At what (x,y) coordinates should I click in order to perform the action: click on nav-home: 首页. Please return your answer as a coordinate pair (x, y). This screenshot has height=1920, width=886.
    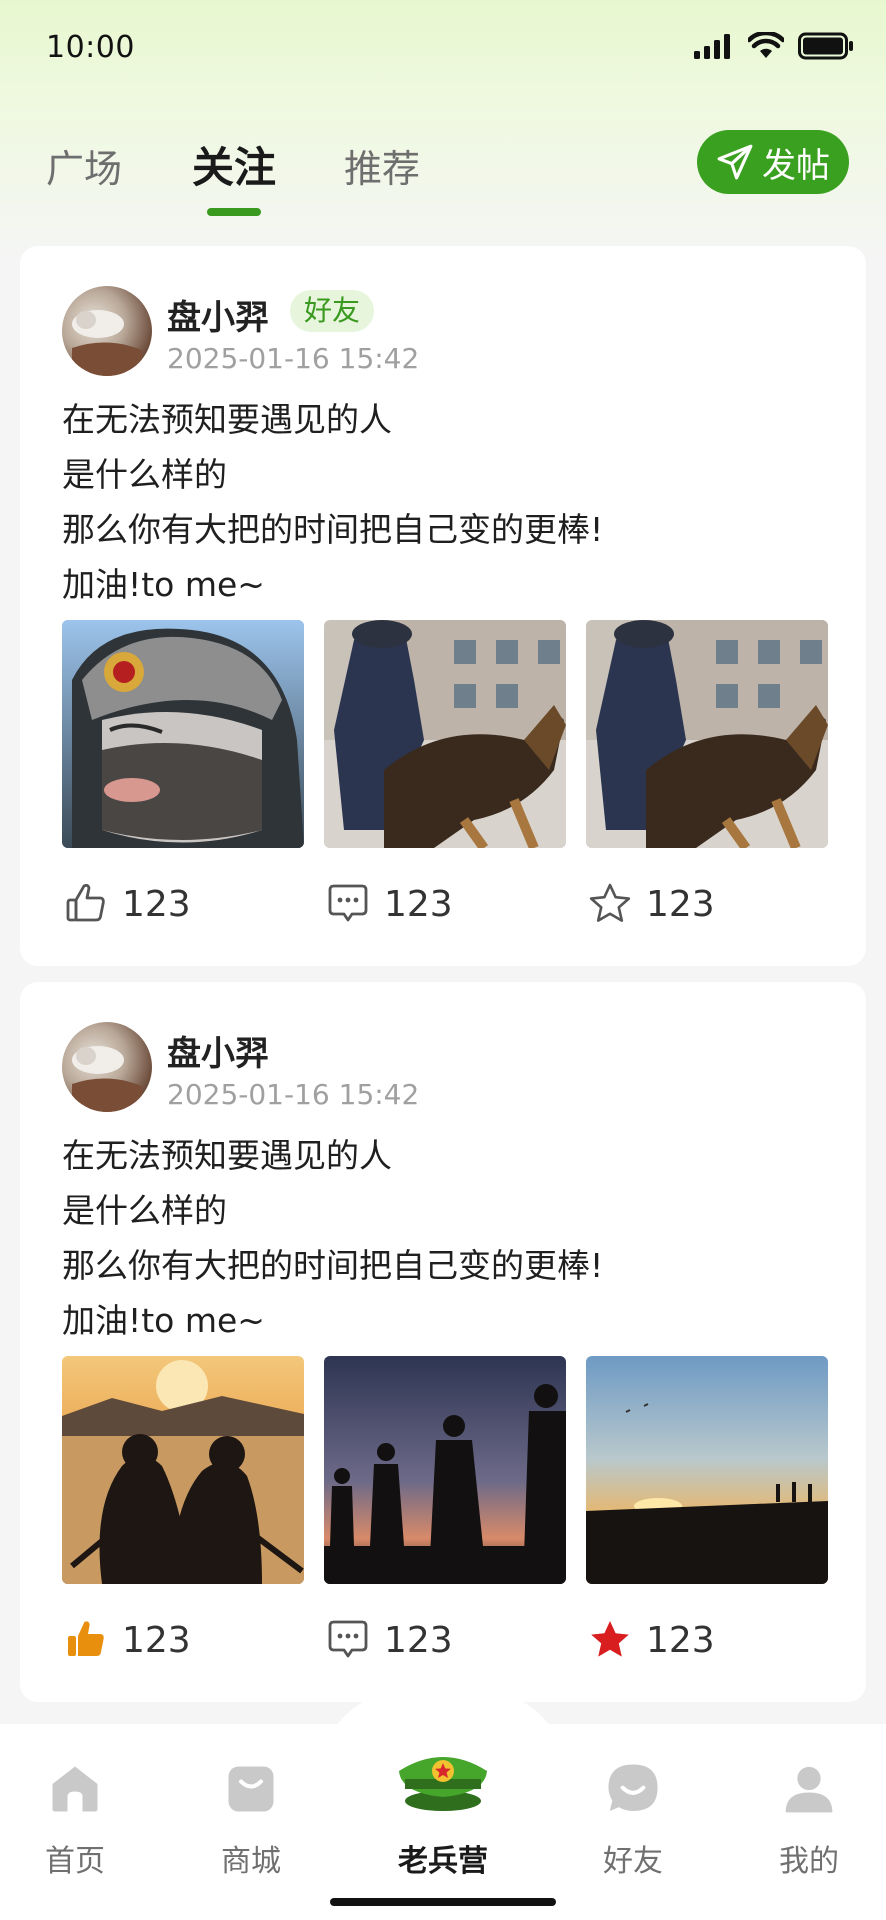
    Looking at the image, I should click on (75, 1818).